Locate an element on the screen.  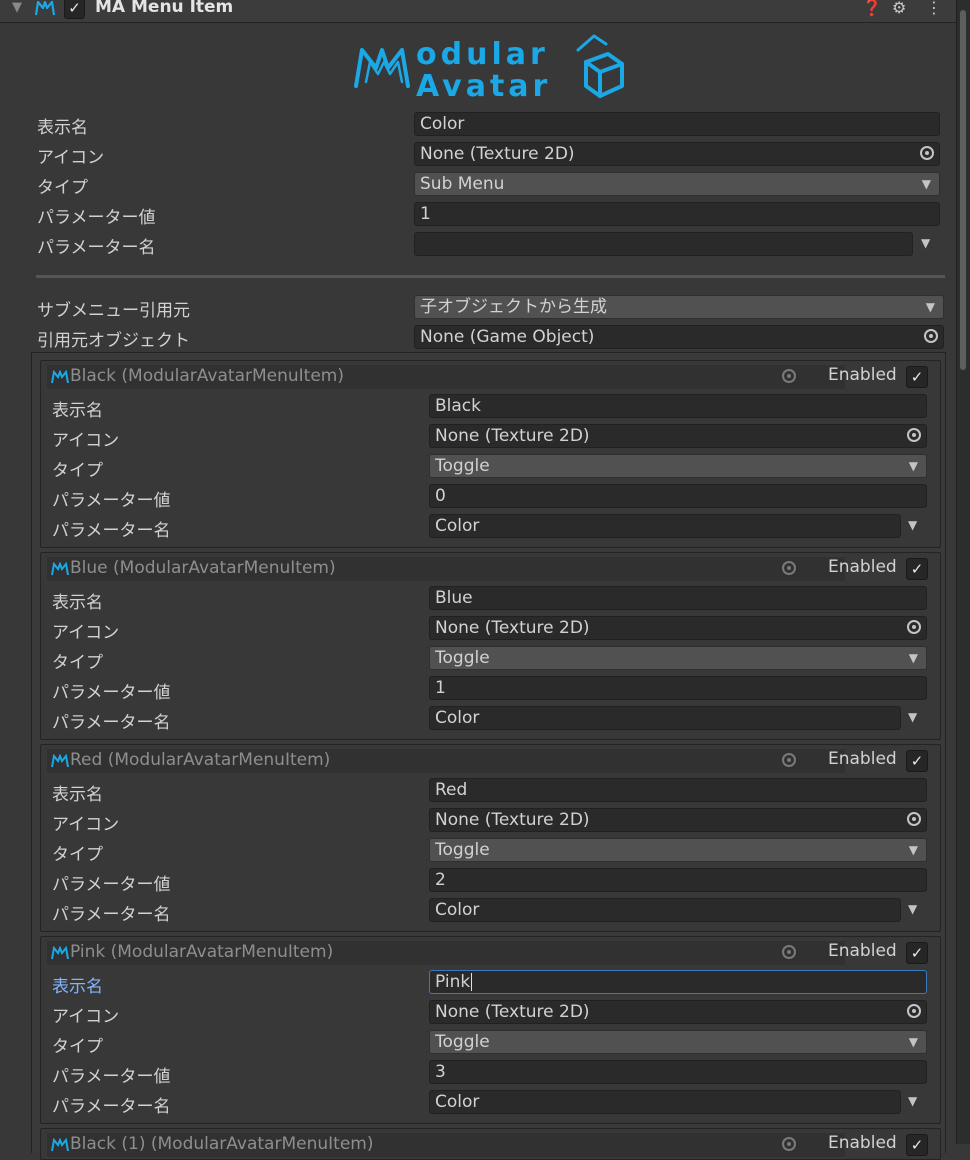
scrollbar-thumb is located at coordinates (963, 190).